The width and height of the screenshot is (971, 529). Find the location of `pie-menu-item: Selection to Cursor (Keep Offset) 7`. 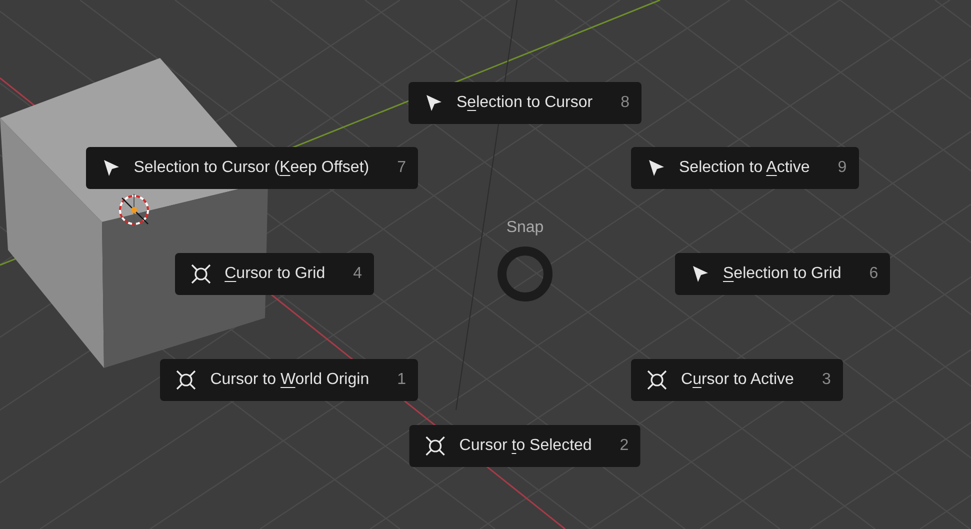

pie-menu-item: Selection to Cursor (Keep Offset) 7 is located at coordinates (252, 168).